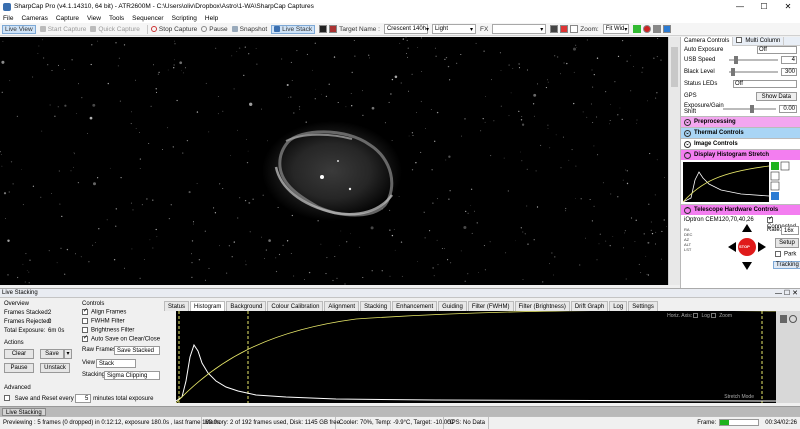  What do you see at coordinates (753, 60) in the screenshot?
I see `usb-speed-slider` at bounding box center [753, 60].